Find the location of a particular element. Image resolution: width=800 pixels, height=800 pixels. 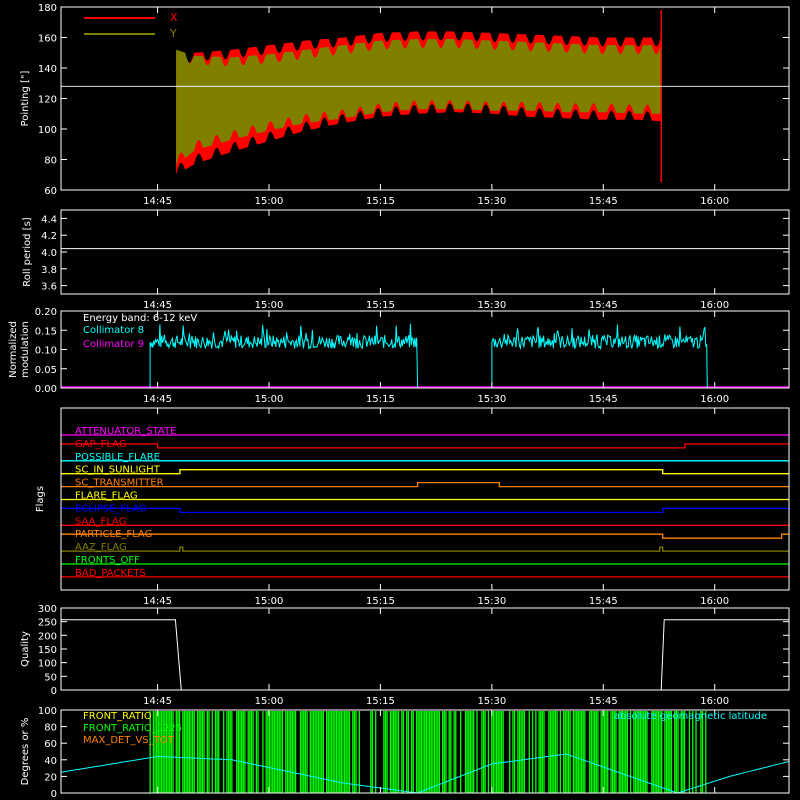

roll-ytick-label: 3.8 is located at coordinates (49, 270).